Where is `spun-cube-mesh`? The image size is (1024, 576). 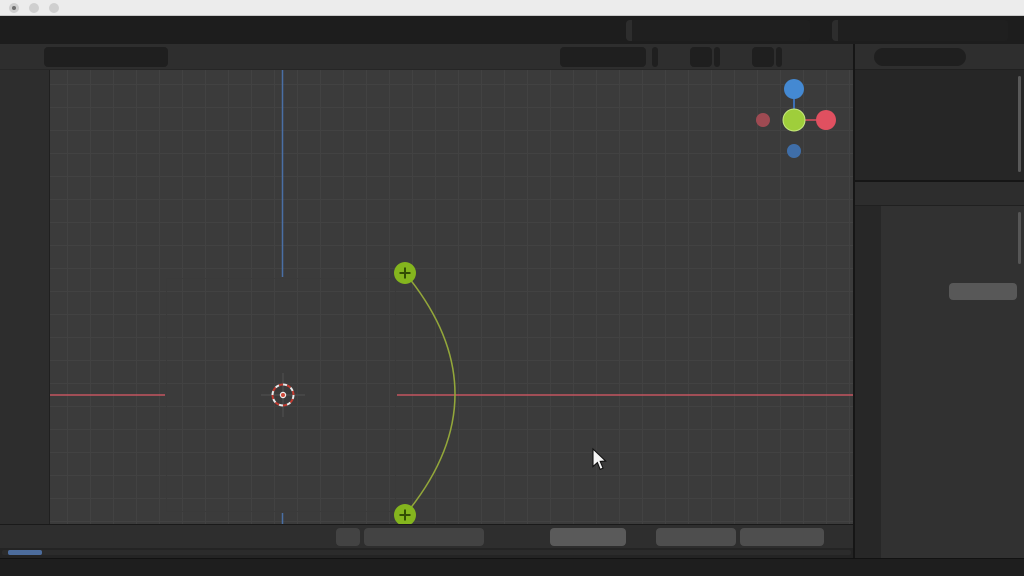
spun-cube-mesh is located at coordinates (281, 395).